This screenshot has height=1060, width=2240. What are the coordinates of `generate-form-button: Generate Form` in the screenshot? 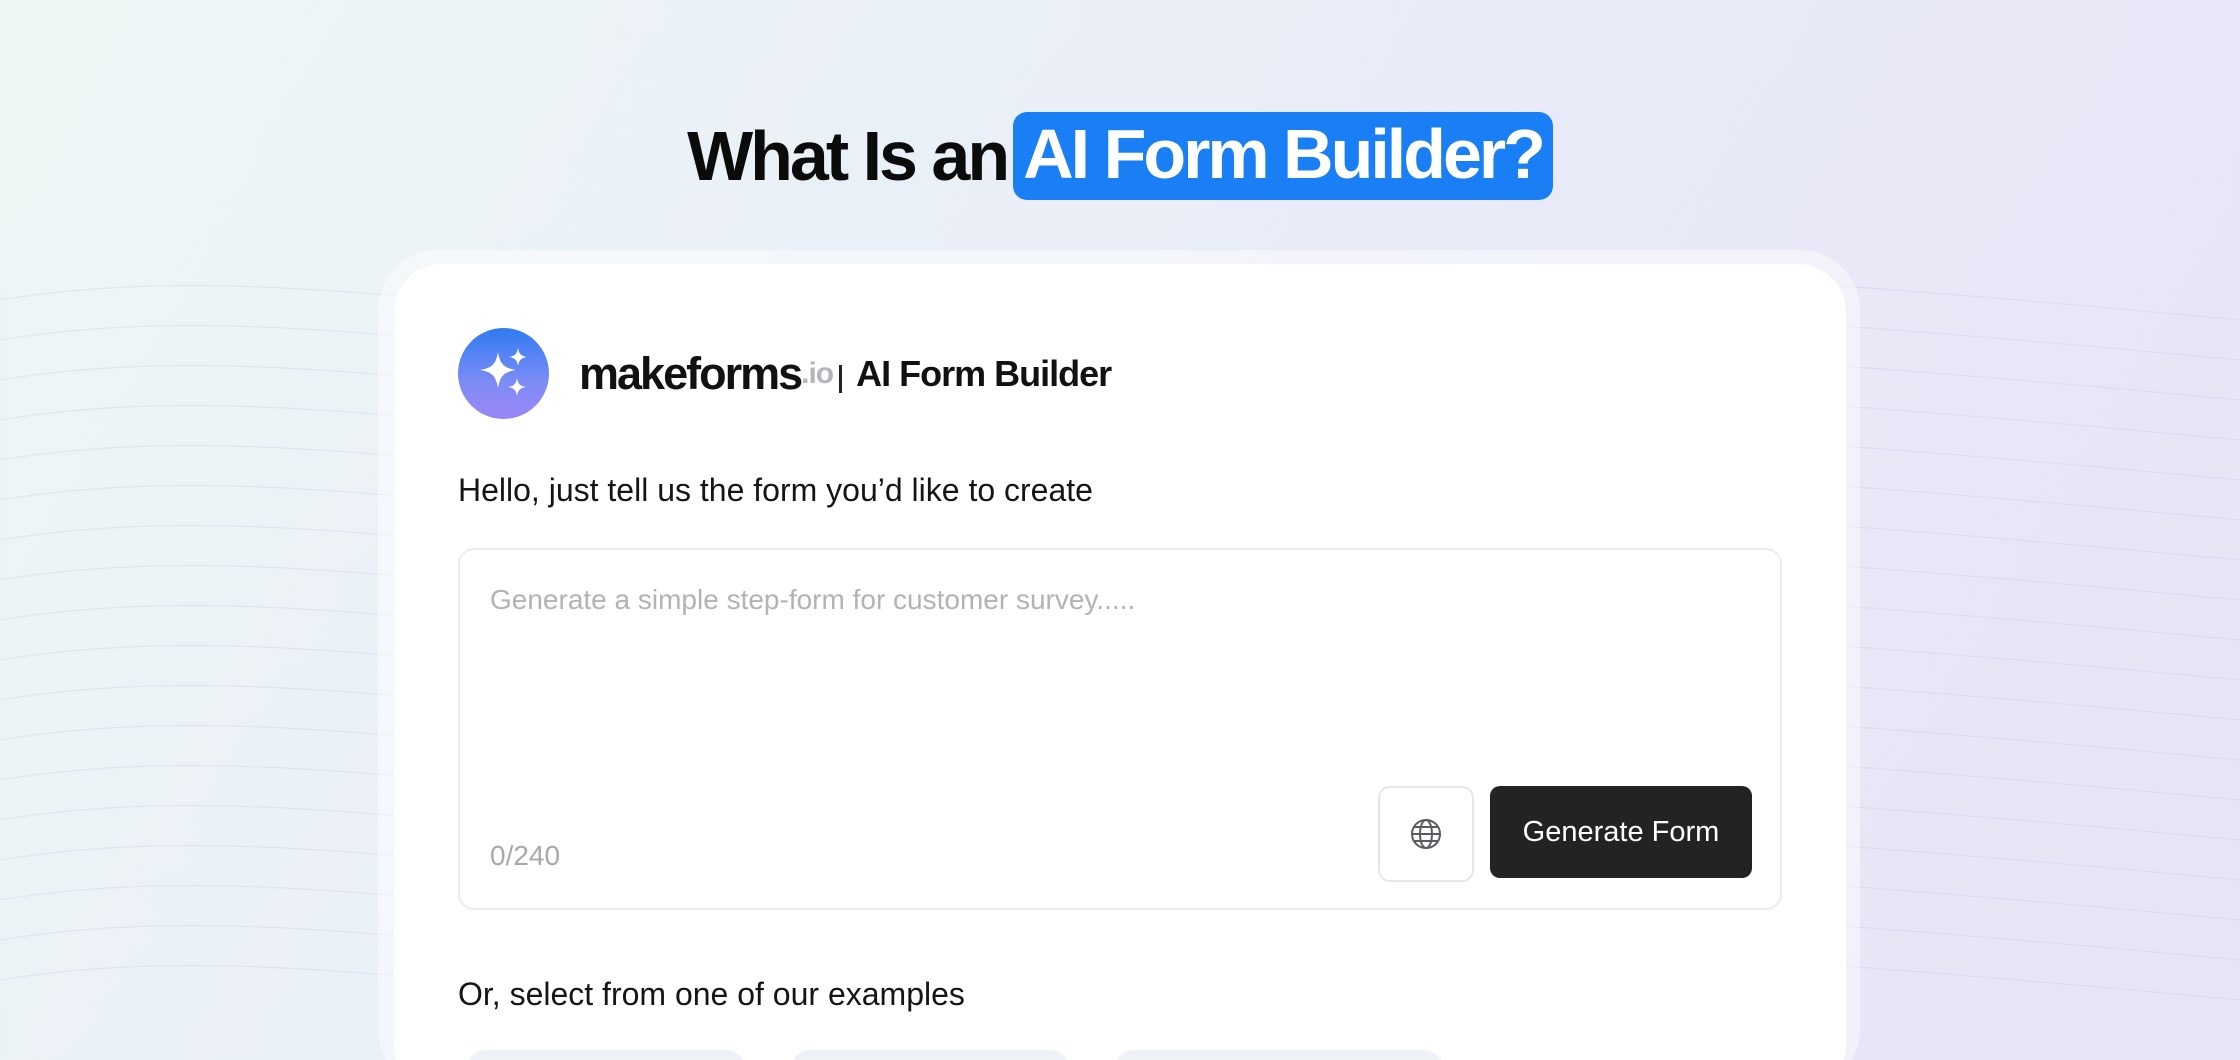 It's located at (1621, 832).